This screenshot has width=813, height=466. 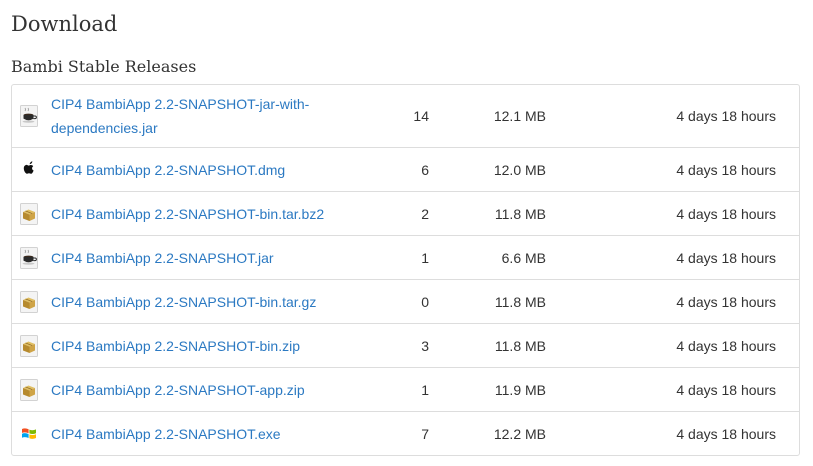 What do you see at coordinates (64, 24) in the screenshot?
I see `page-title: Download` at bounding box center [64, 24].